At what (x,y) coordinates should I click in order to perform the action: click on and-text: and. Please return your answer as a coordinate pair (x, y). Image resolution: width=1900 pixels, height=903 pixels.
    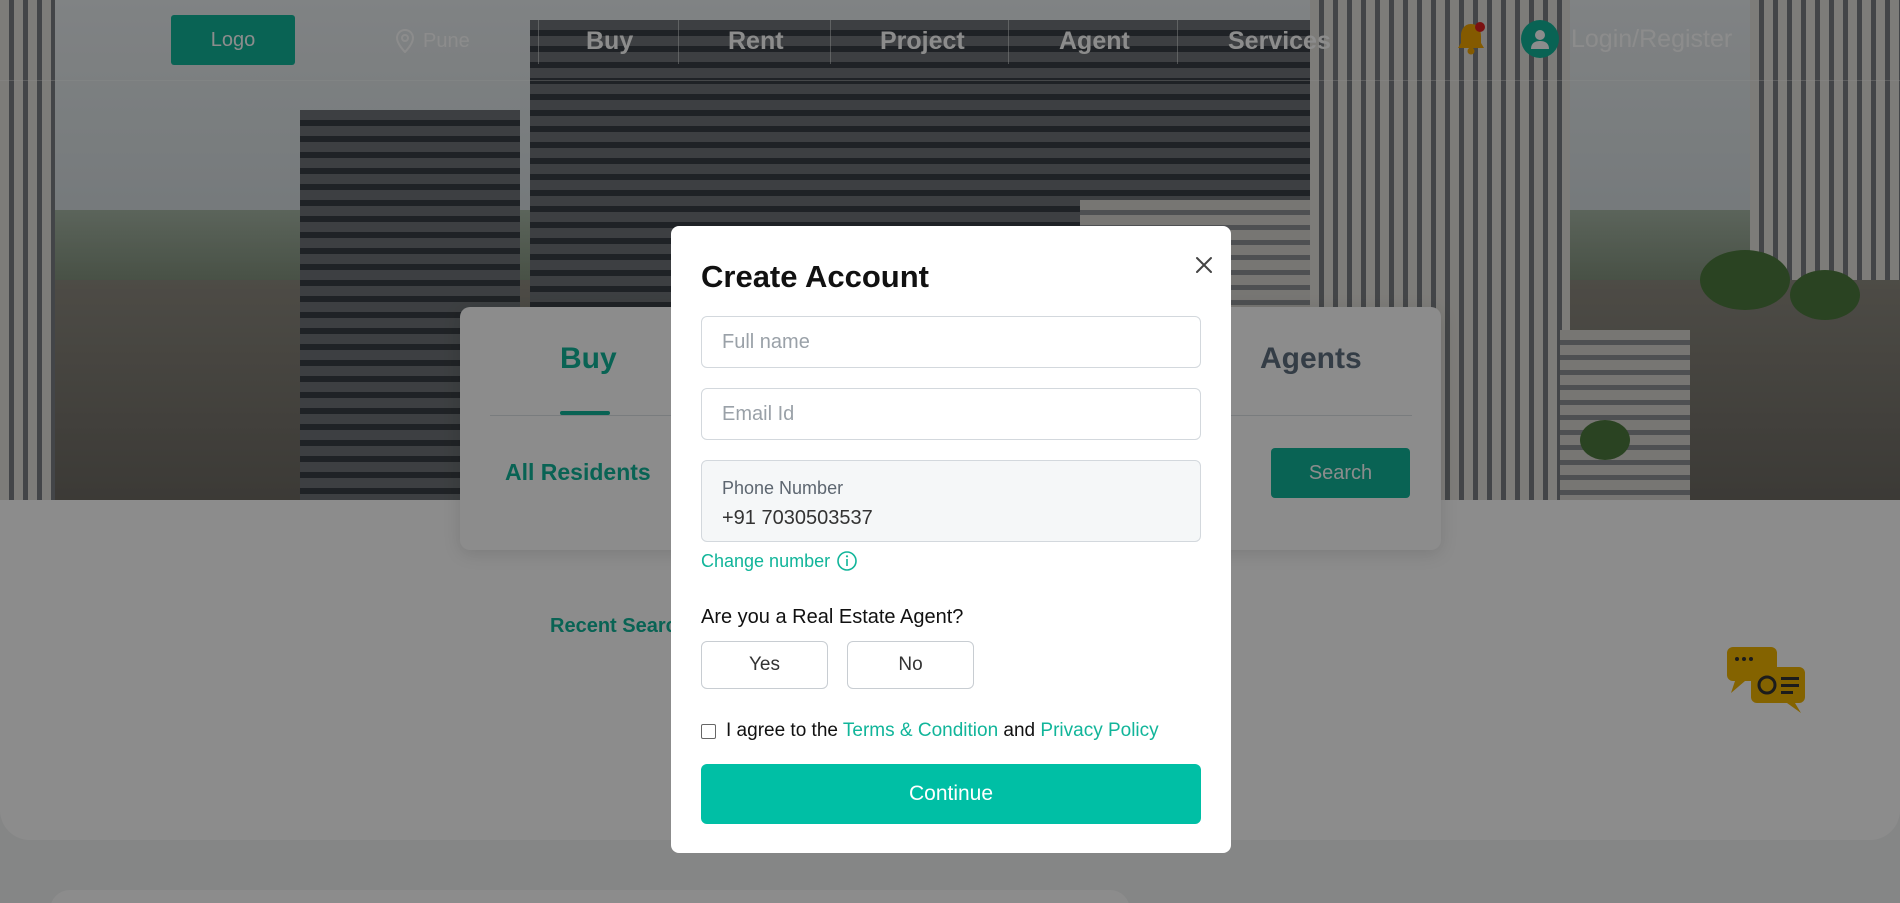
    Looking at the image, I should click on (1019, 730).